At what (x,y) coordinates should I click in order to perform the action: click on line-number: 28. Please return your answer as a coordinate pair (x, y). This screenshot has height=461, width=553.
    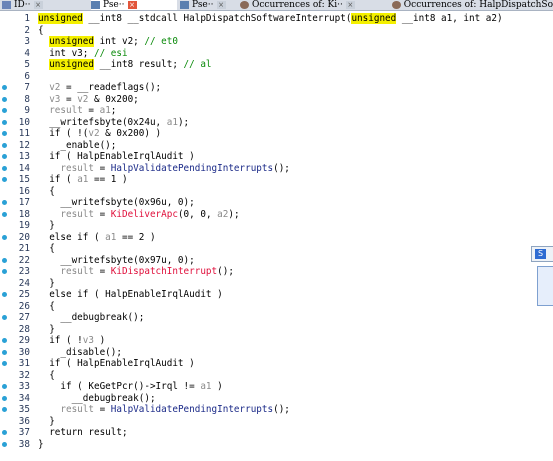
    Looking at the image, I should click on (24, 329).